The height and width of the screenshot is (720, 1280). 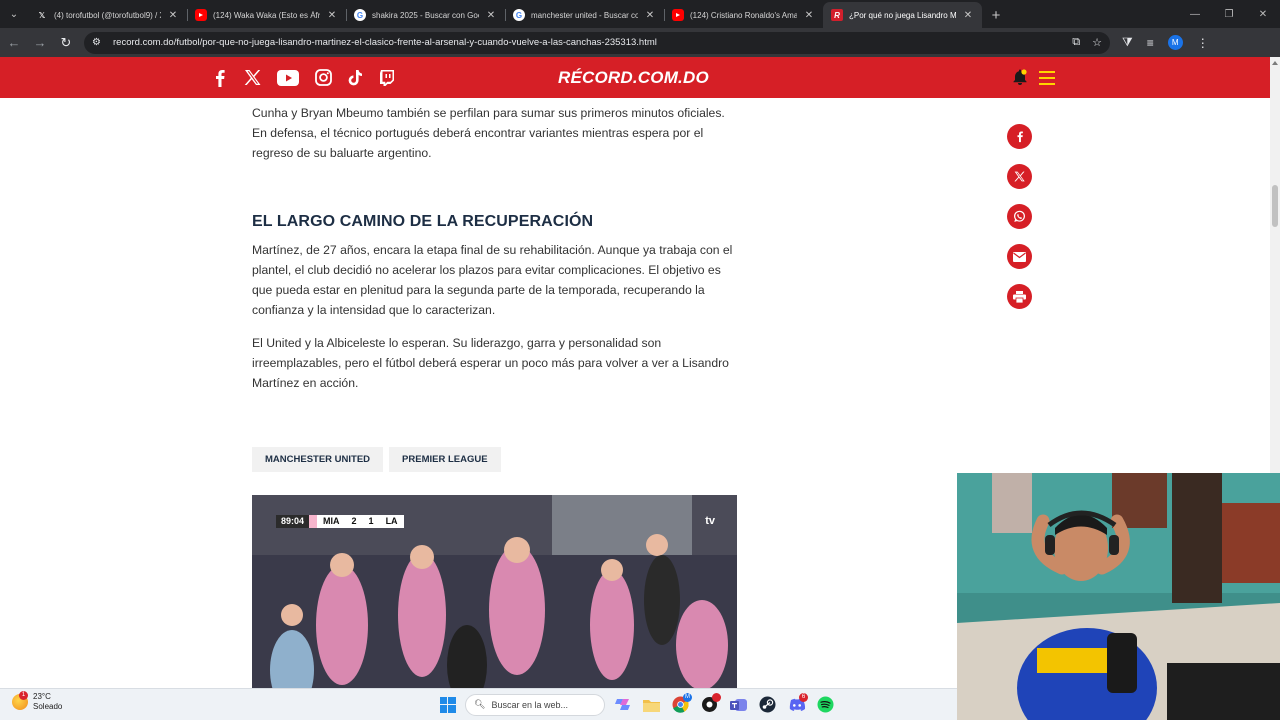 I want to click on search-icon: 🔍︎, so click(x=480, y=704).